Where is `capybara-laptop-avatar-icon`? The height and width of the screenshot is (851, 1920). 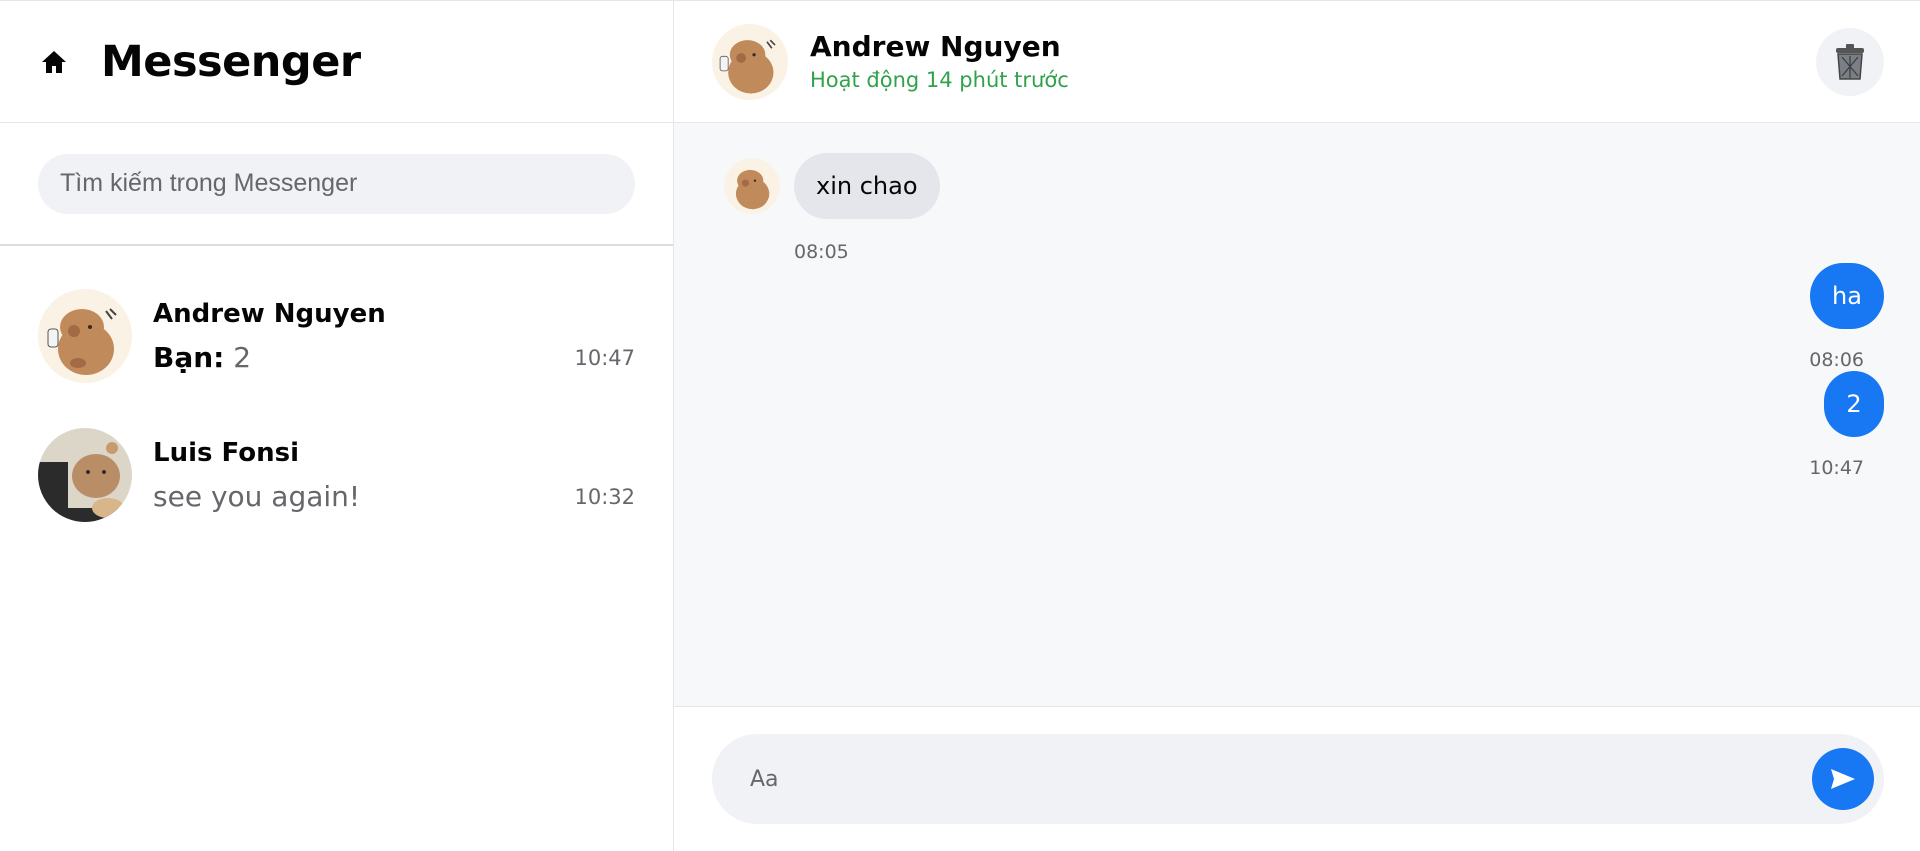
capybara-laptop-avatar-icon is located at coordinates (85, 474).